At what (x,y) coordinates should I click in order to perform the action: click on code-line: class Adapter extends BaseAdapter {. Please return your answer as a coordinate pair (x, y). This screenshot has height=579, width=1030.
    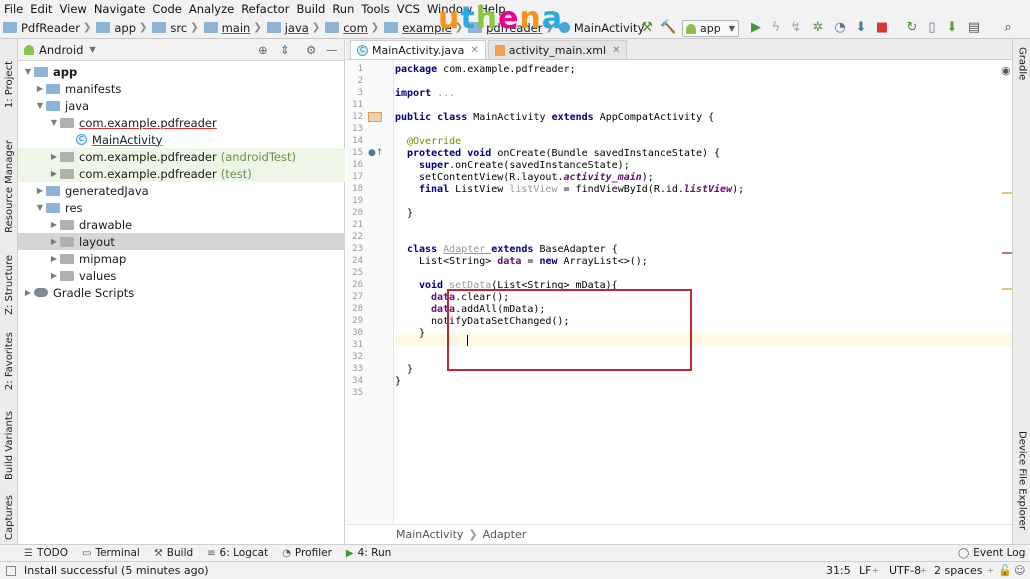
    Looking at the image, I should click on (512, 249).